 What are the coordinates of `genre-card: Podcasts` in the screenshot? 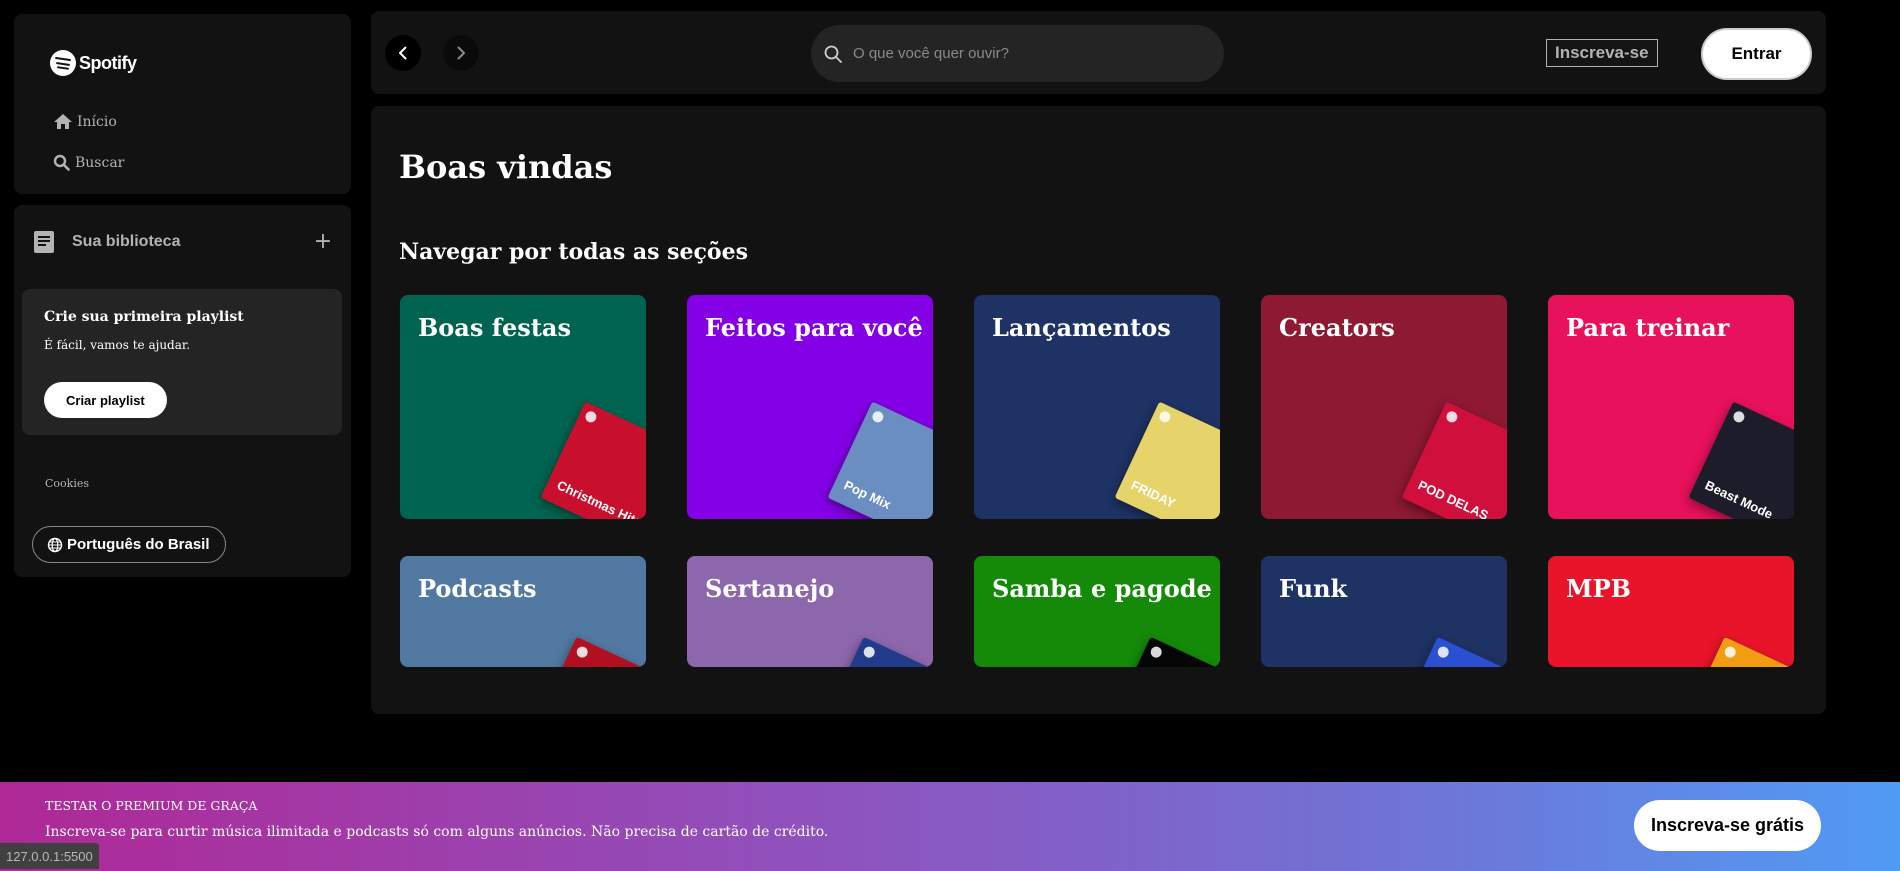 It's located at (523, 611).